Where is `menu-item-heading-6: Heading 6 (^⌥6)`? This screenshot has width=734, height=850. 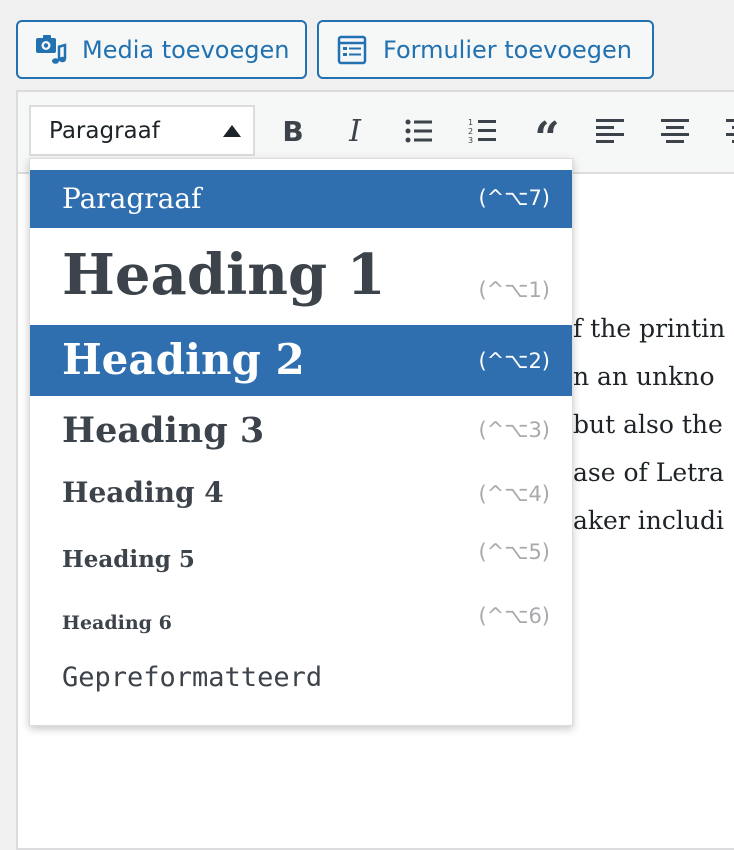
menu-item-heading-6: Heading 6 (^⌥6) is located at coordinates (301, 618).